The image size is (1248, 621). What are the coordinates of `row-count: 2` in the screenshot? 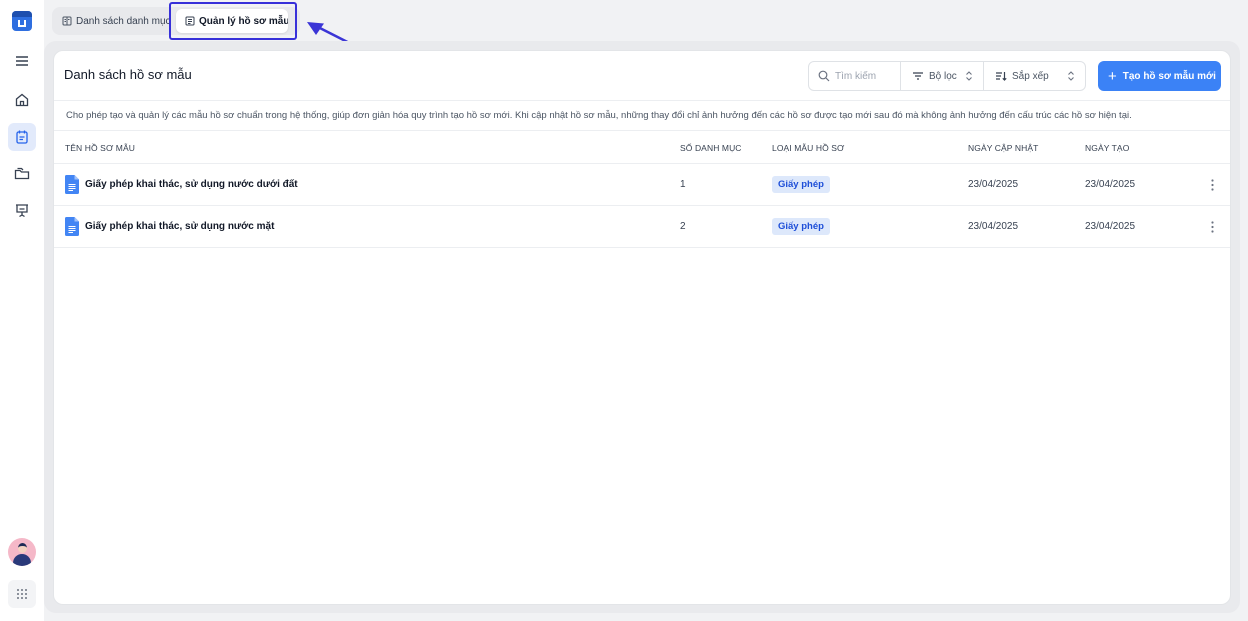 It's located at (683, 226).